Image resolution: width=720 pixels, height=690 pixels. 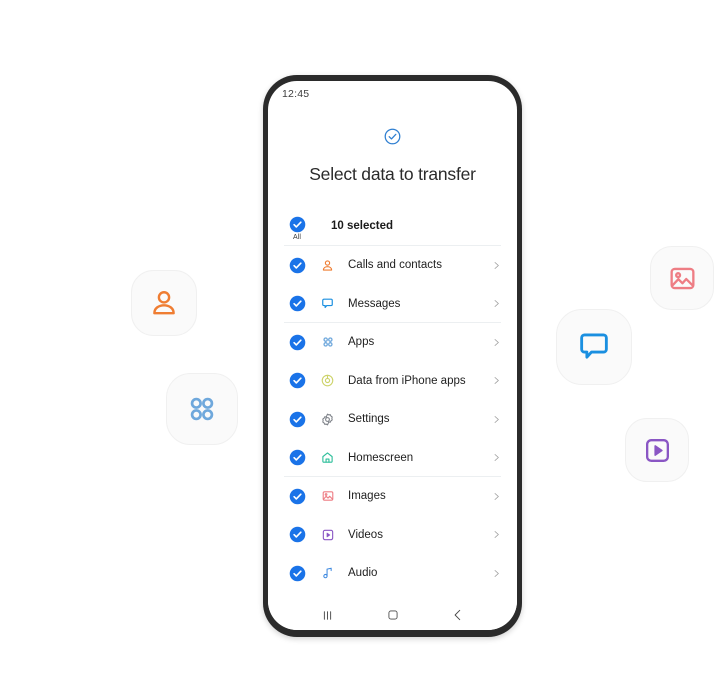 What do you see at coordinates (458, 615) in the screenshot?
I see `back-chevron-icon` at bounding box center [458, 615].